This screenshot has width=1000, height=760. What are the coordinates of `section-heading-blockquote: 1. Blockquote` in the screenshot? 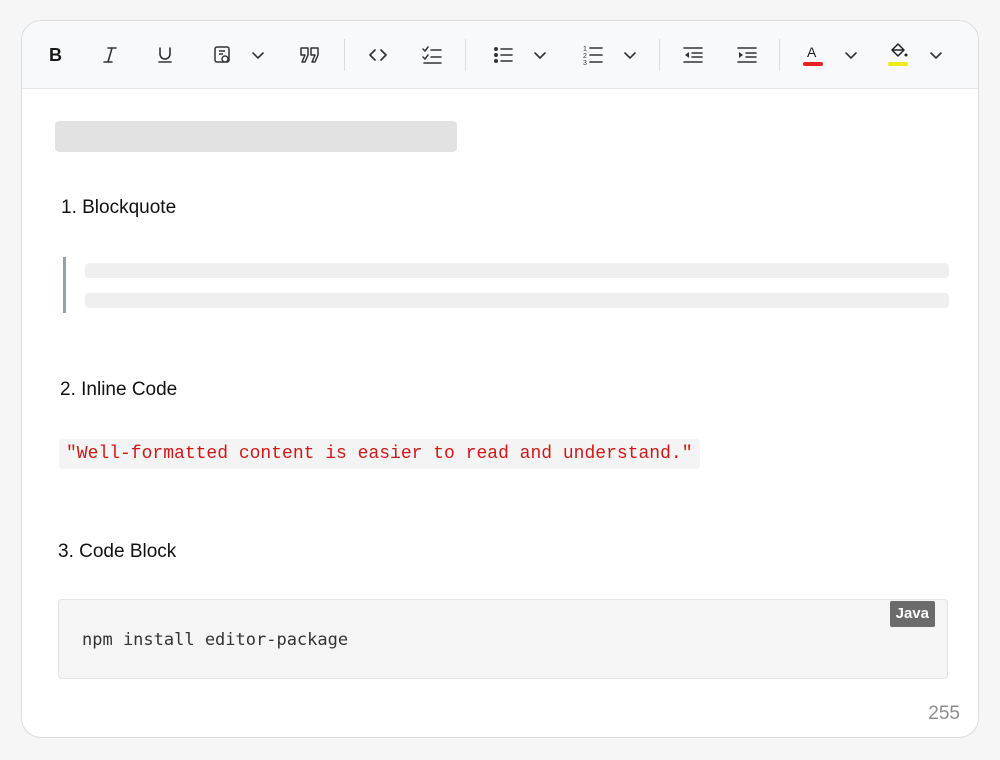 It's located at (119, 207).